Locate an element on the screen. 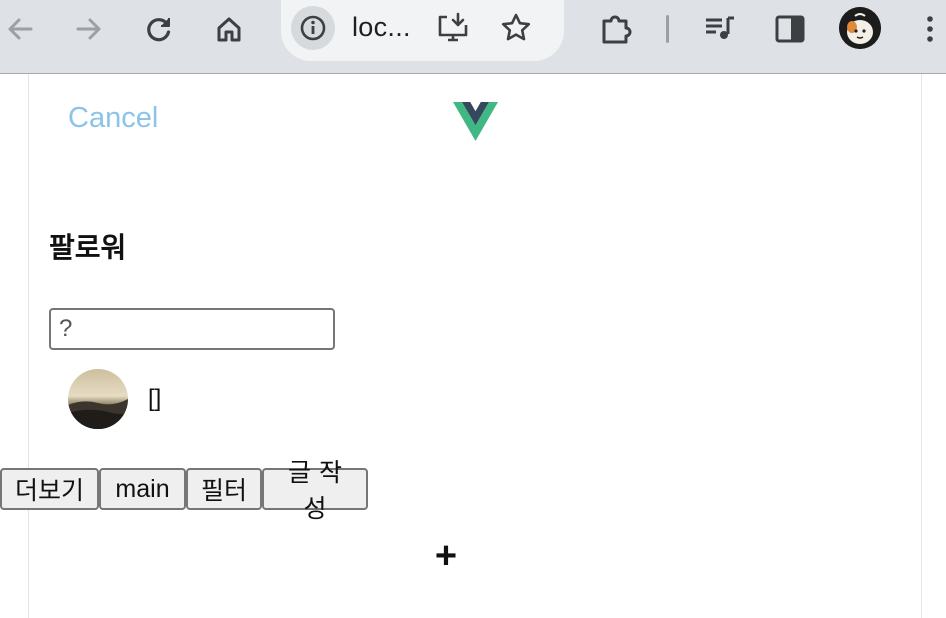 This screenshot has height=618, width=946. install-app-icon is located at coordinates (453, 28).